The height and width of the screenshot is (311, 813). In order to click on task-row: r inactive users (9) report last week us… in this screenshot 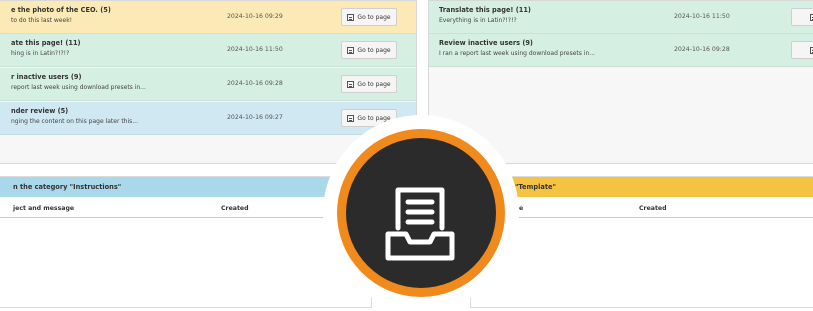, I will do `click(208, 84)`.